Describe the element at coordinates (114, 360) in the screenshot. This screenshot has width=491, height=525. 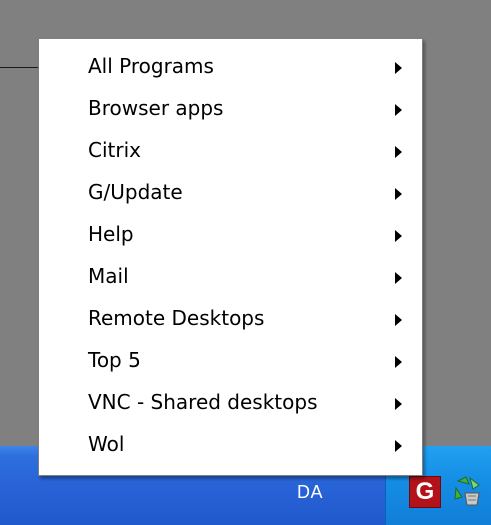
I see `menu-item-label: Top 5` at that location.